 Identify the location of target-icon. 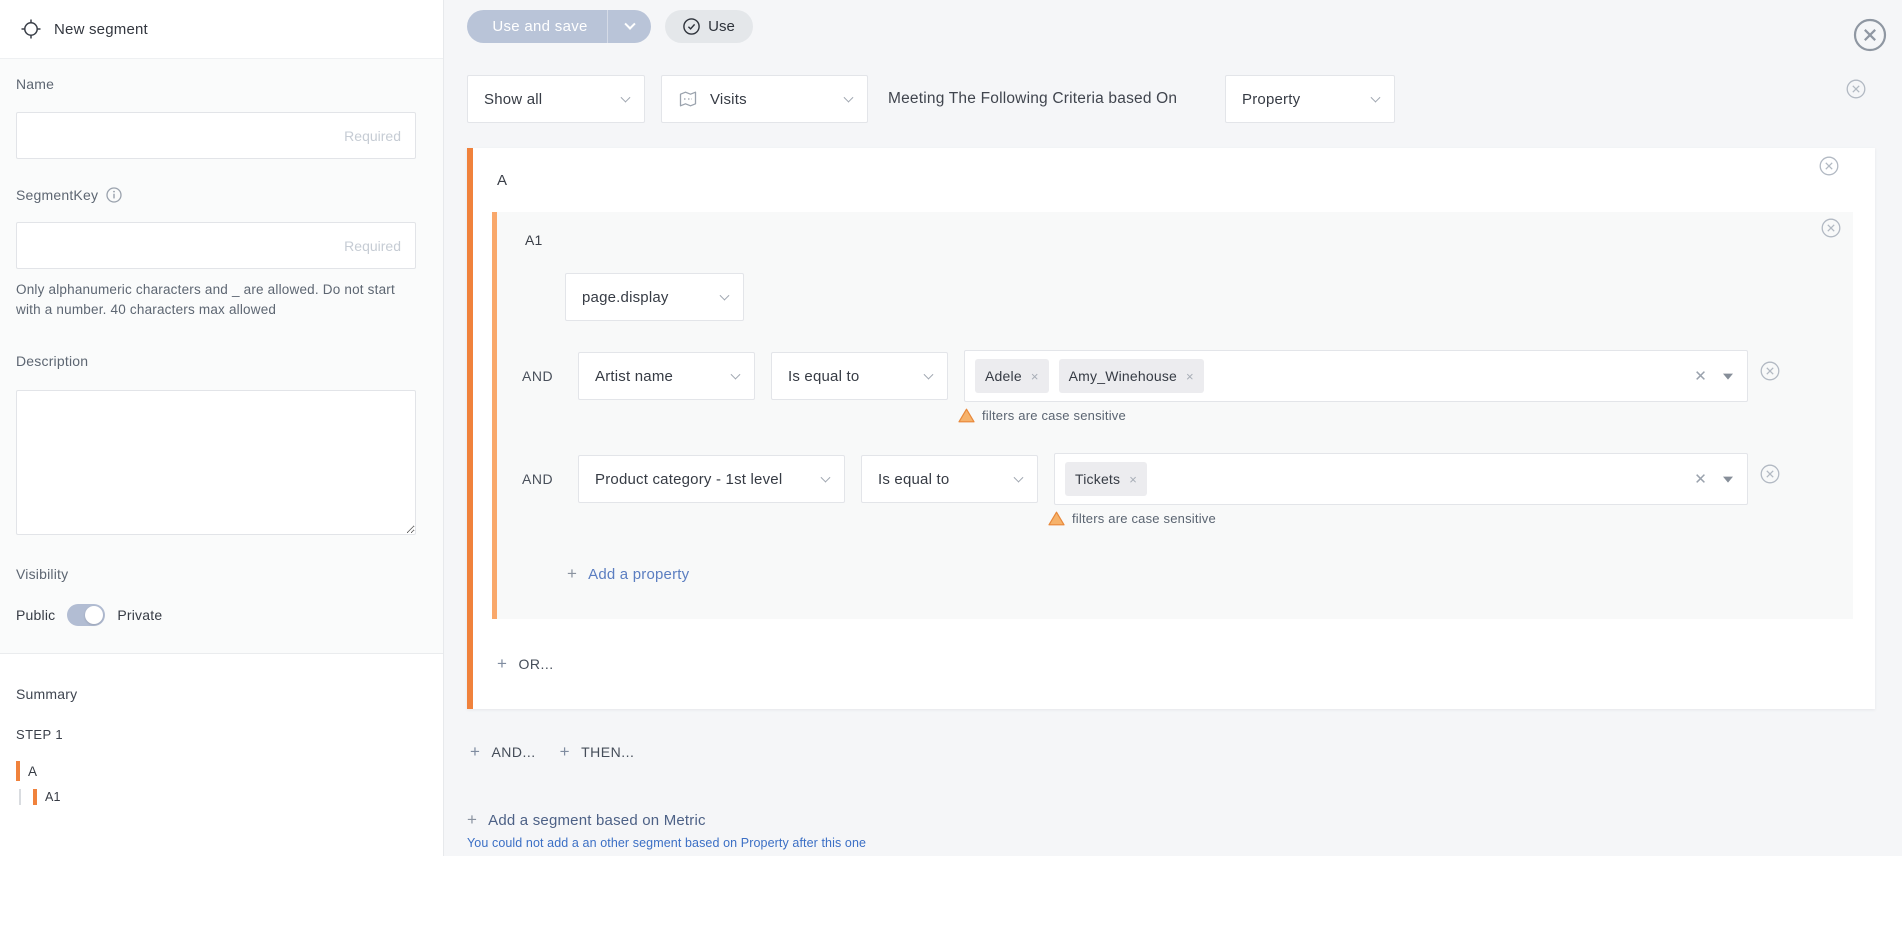
(31, 29).